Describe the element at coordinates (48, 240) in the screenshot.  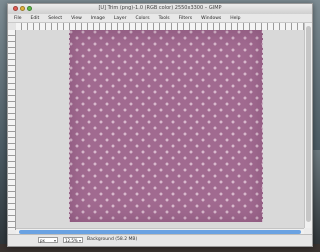
I see `unit-dropdown: px ▾` at that location.